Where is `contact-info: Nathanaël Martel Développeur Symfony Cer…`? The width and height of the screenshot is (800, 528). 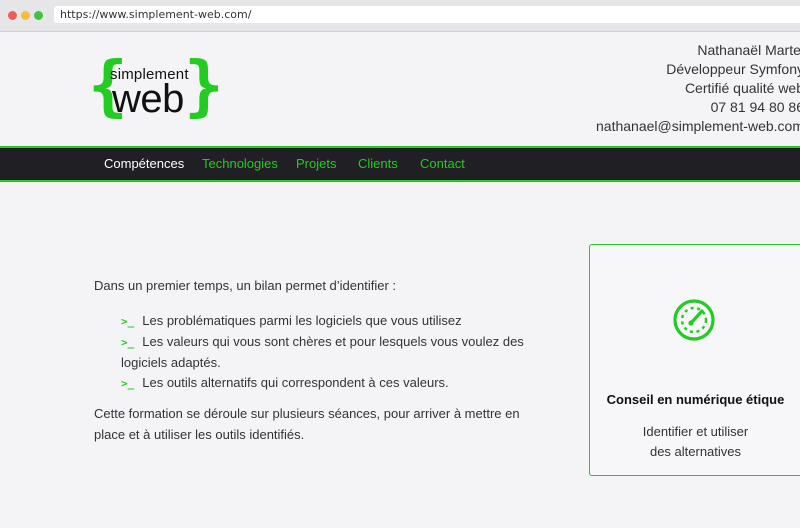 contact-info: Nathanaël Martel Développeur Symfony Cer… is located at coordinates (698, 88).